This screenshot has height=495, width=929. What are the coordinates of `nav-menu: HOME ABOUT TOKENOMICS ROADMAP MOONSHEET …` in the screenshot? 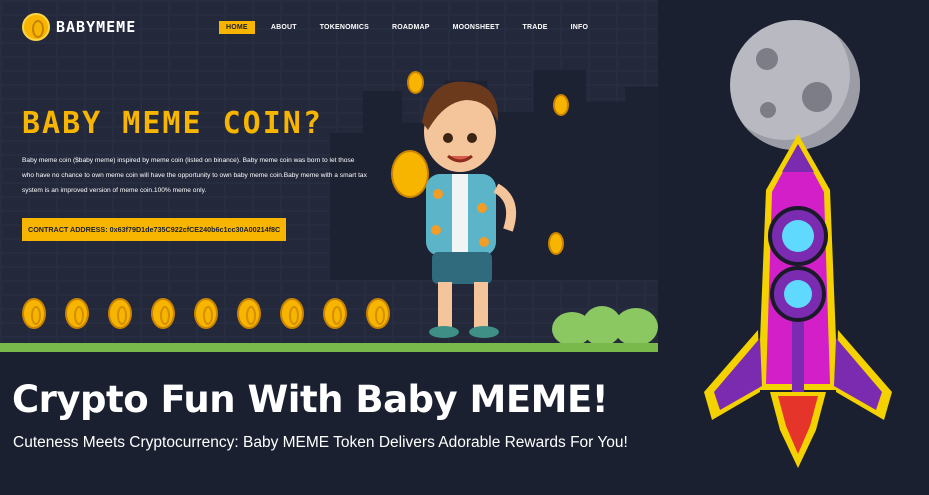 It's located at (411, 27).